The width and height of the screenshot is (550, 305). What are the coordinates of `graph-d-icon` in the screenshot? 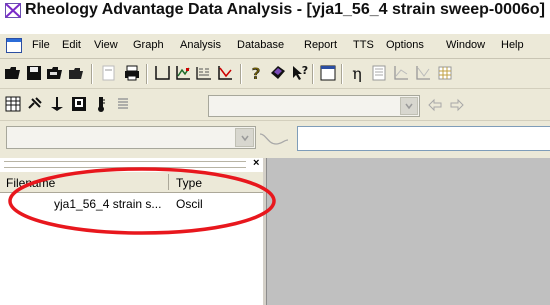 It's located at (423, 73).